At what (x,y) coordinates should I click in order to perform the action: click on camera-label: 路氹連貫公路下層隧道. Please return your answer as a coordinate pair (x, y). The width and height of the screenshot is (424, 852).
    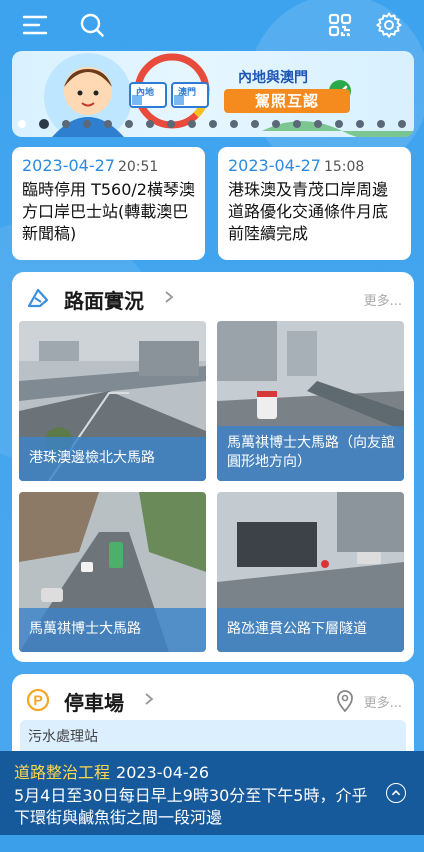
    Looking at the image, I should click on (310, 630).